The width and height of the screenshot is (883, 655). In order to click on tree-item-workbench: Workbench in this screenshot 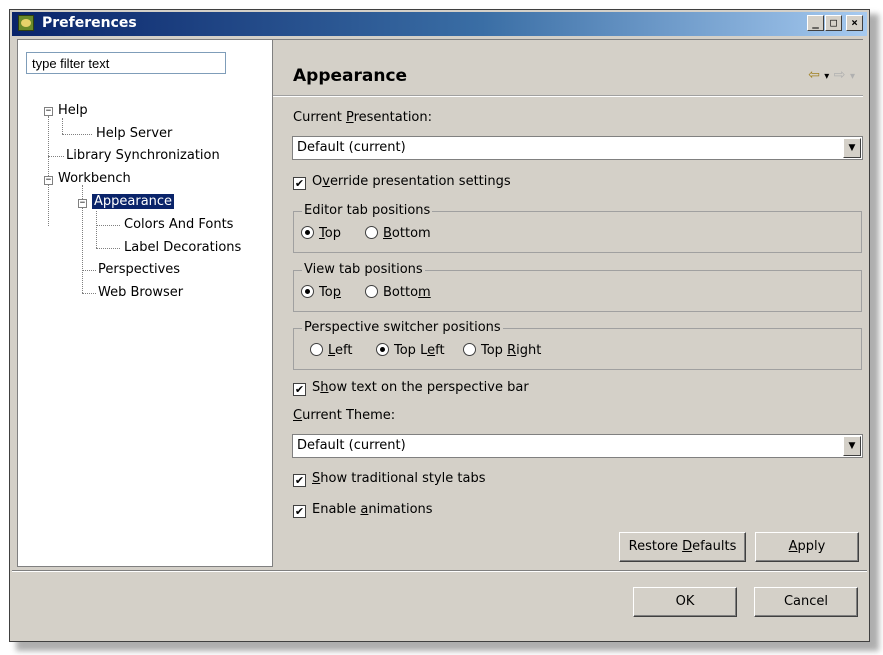, I will do `click(94, 178)`.